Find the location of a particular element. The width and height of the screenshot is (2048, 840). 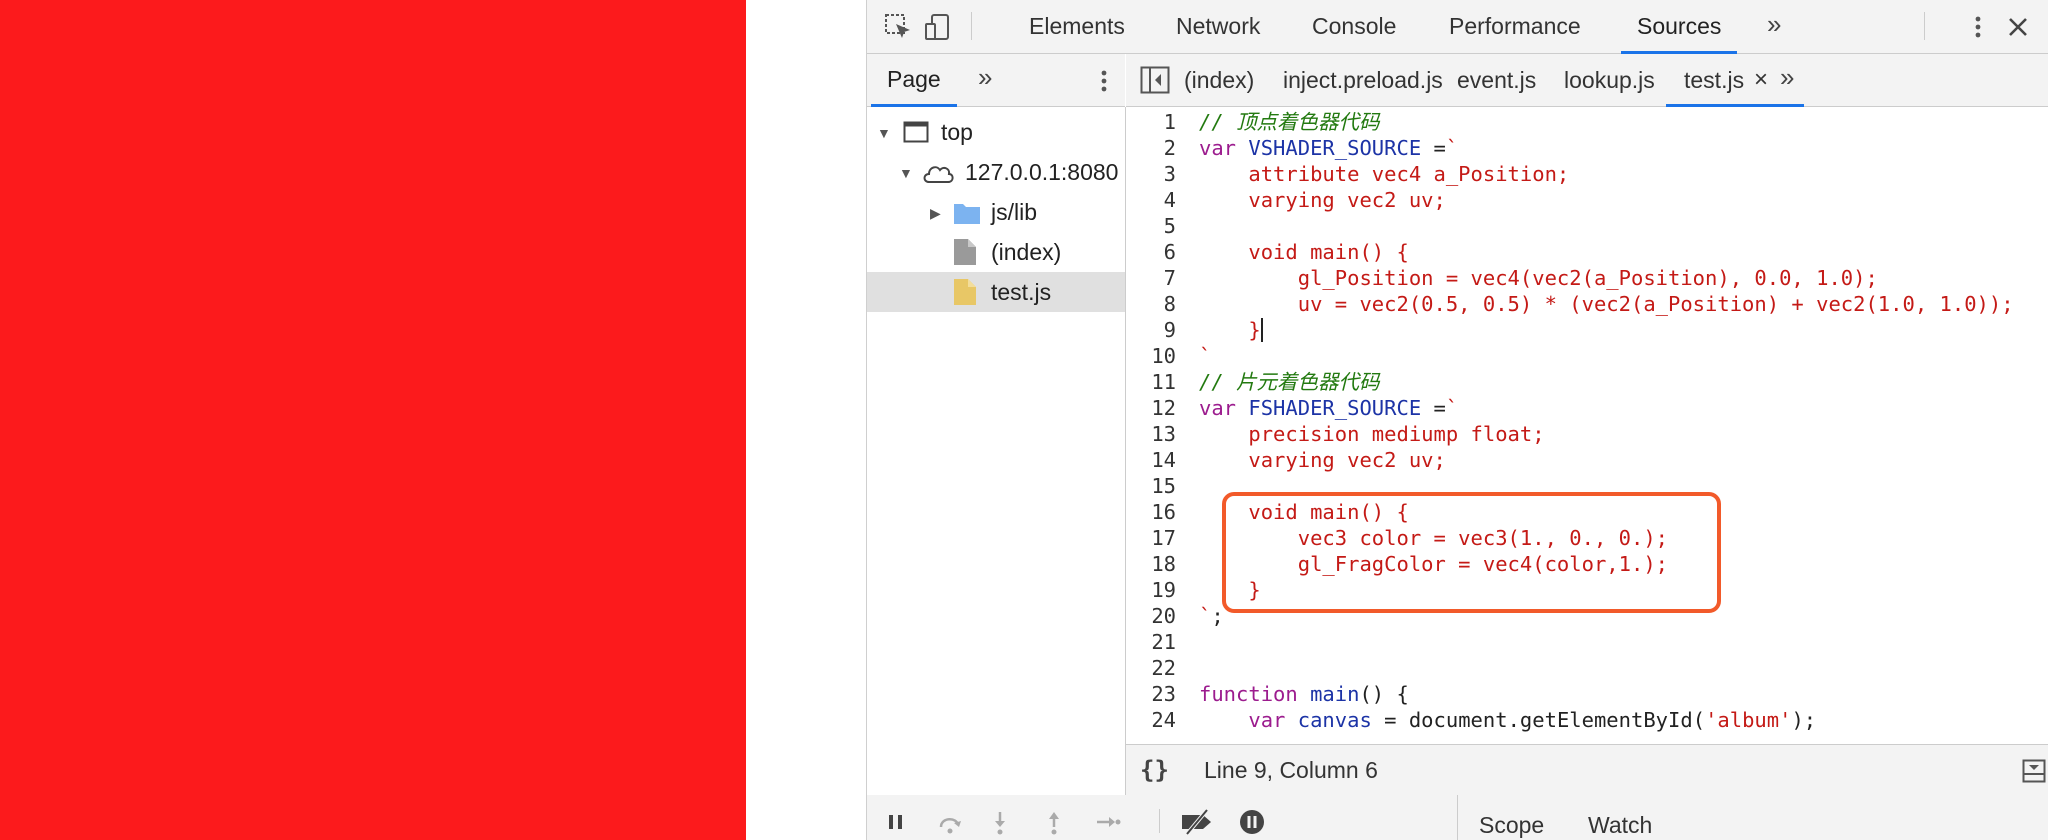

line-number: 5 is located at coordinates (1151, 226).